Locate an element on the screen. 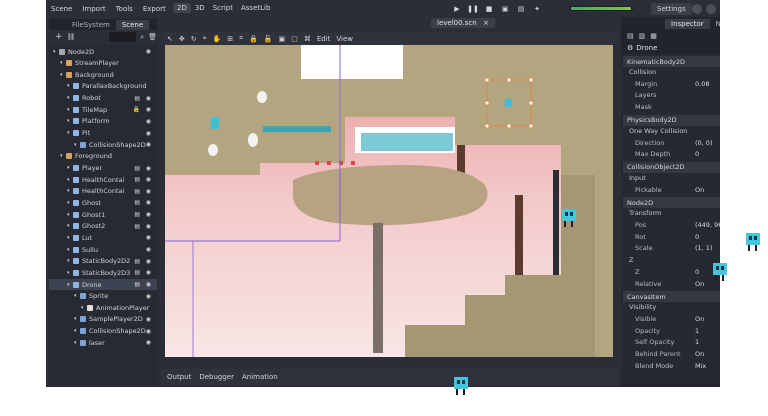  move-tool-icon: ✥ is located at coordinates (182, 39).